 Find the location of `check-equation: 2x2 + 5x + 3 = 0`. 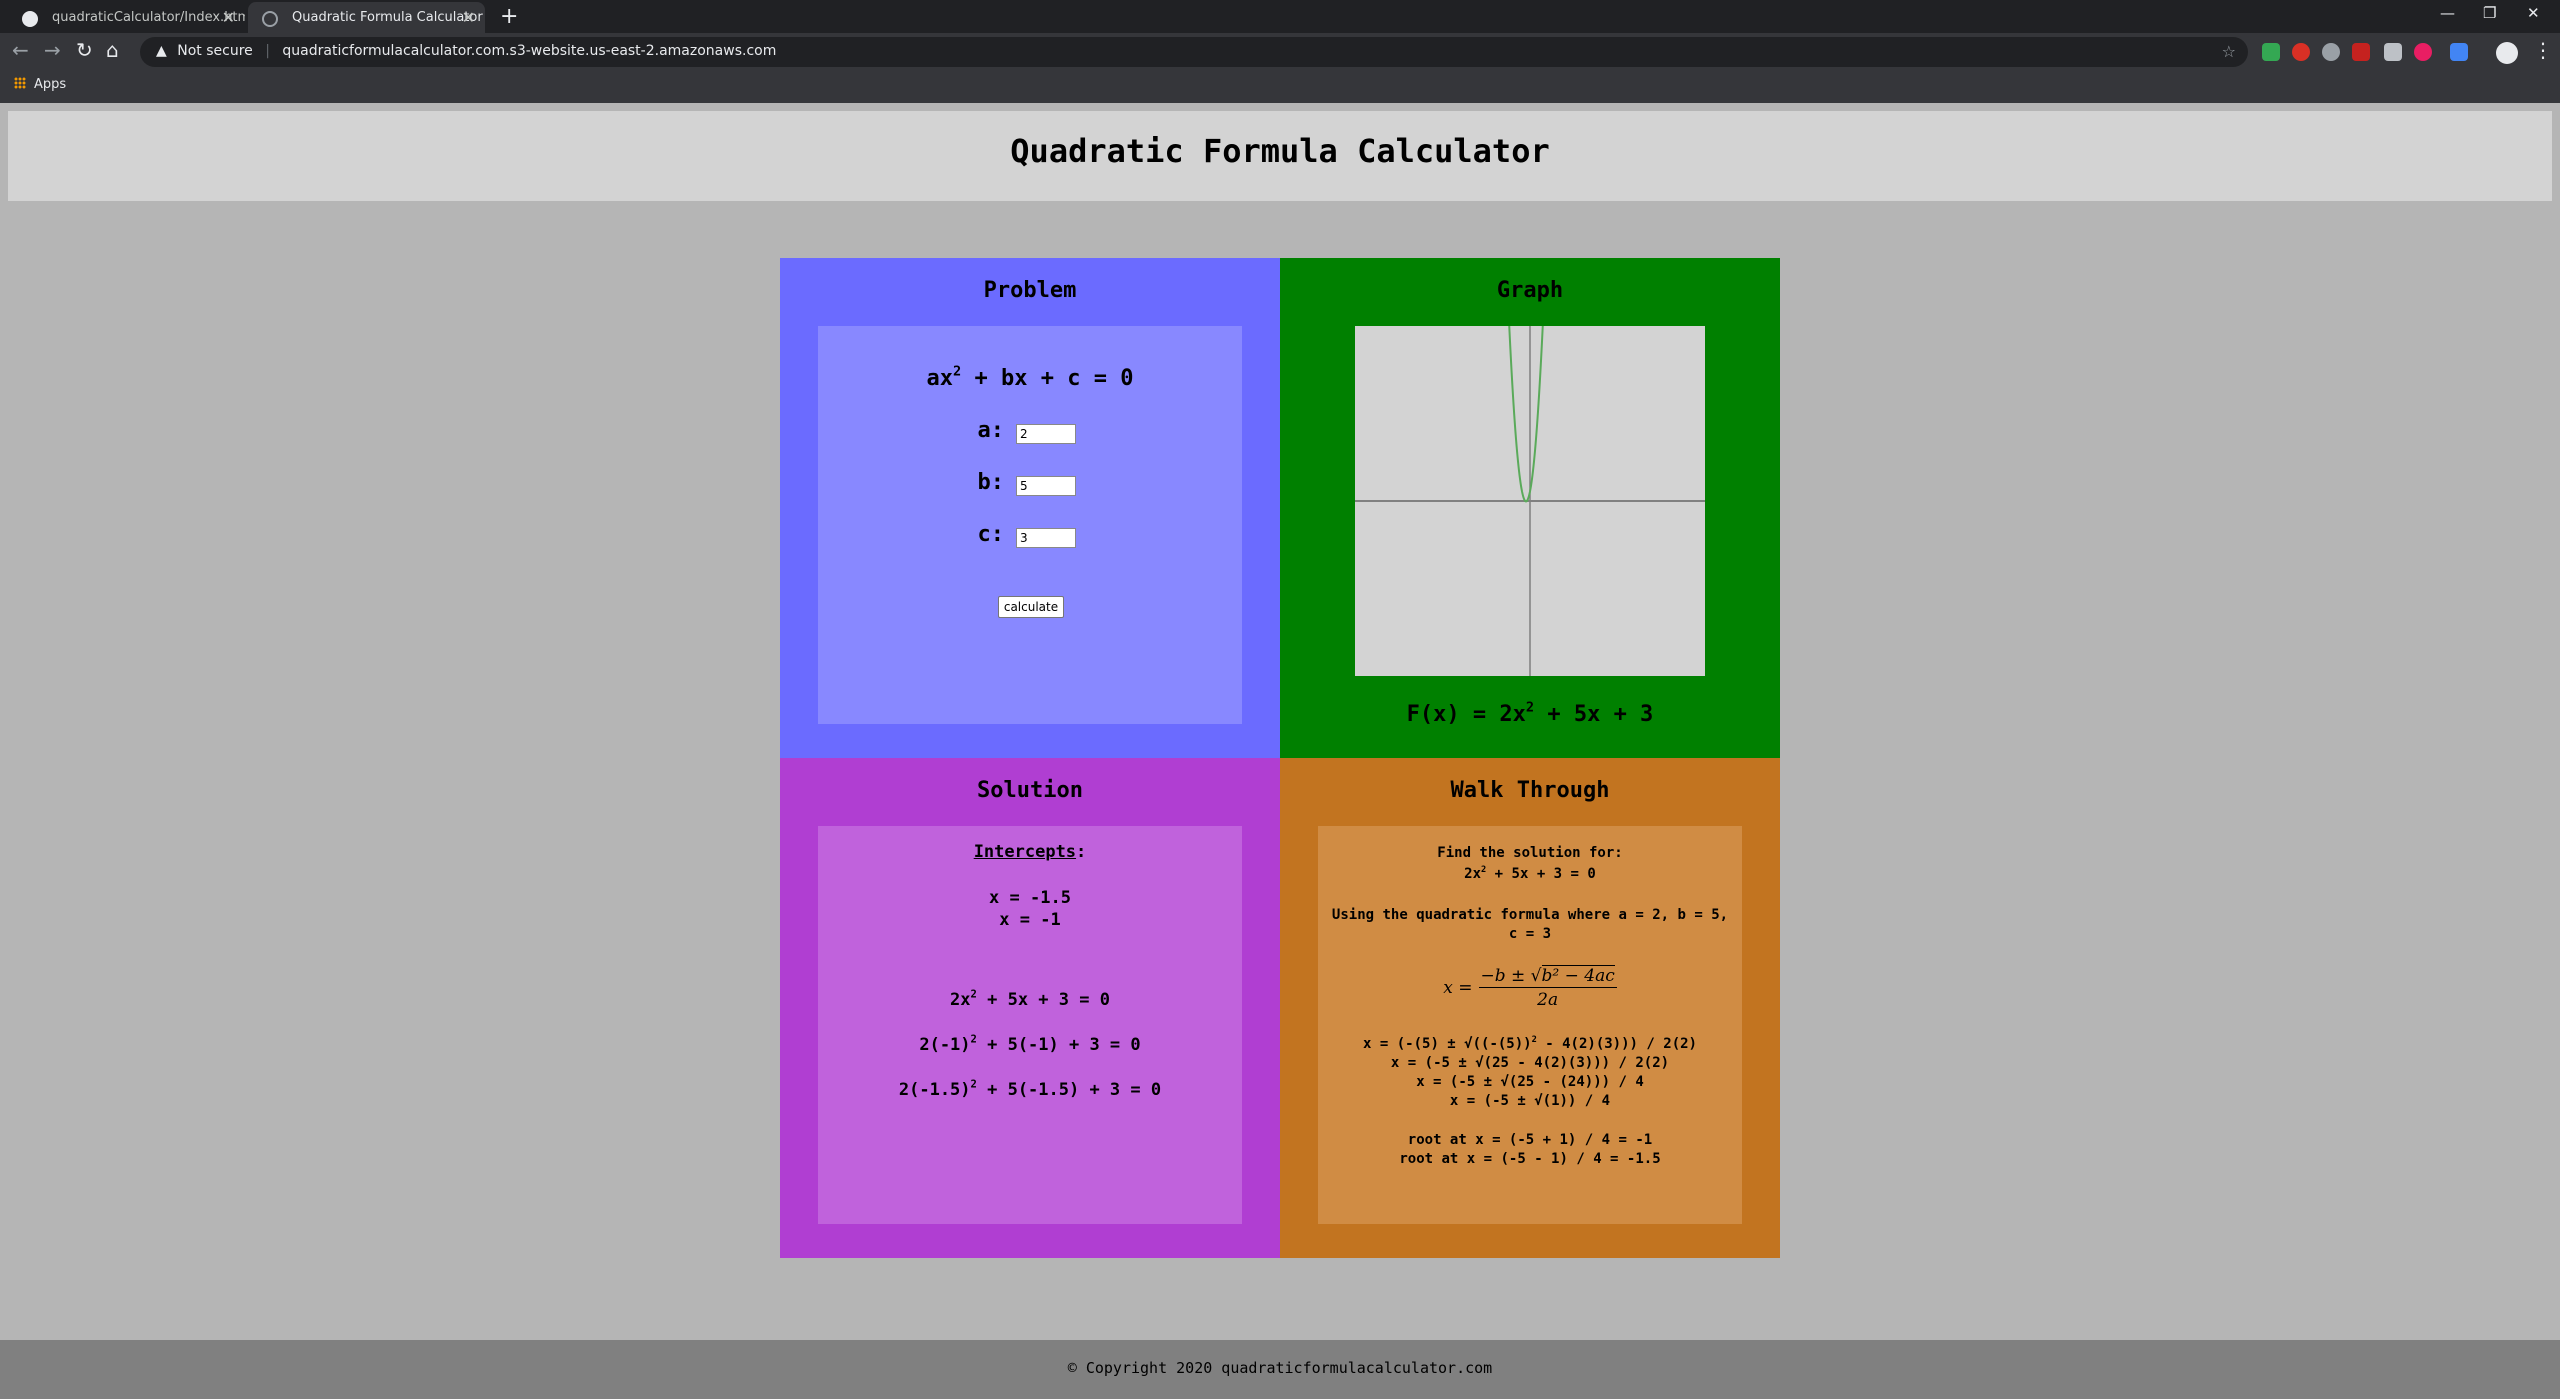

check-equation: 2x2 + 5x + 3 = 0 is located at coordinates (1030, 999).